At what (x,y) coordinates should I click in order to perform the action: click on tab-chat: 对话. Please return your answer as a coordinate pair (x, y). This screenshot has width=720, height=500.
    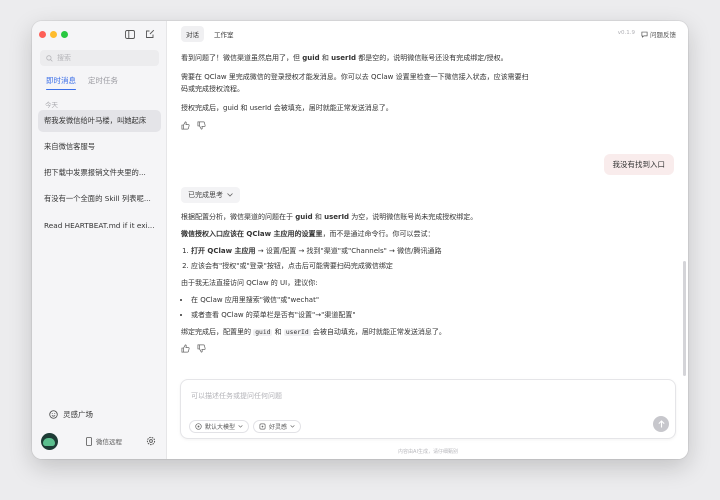
    Looking at the image, I should click on (192, 34).